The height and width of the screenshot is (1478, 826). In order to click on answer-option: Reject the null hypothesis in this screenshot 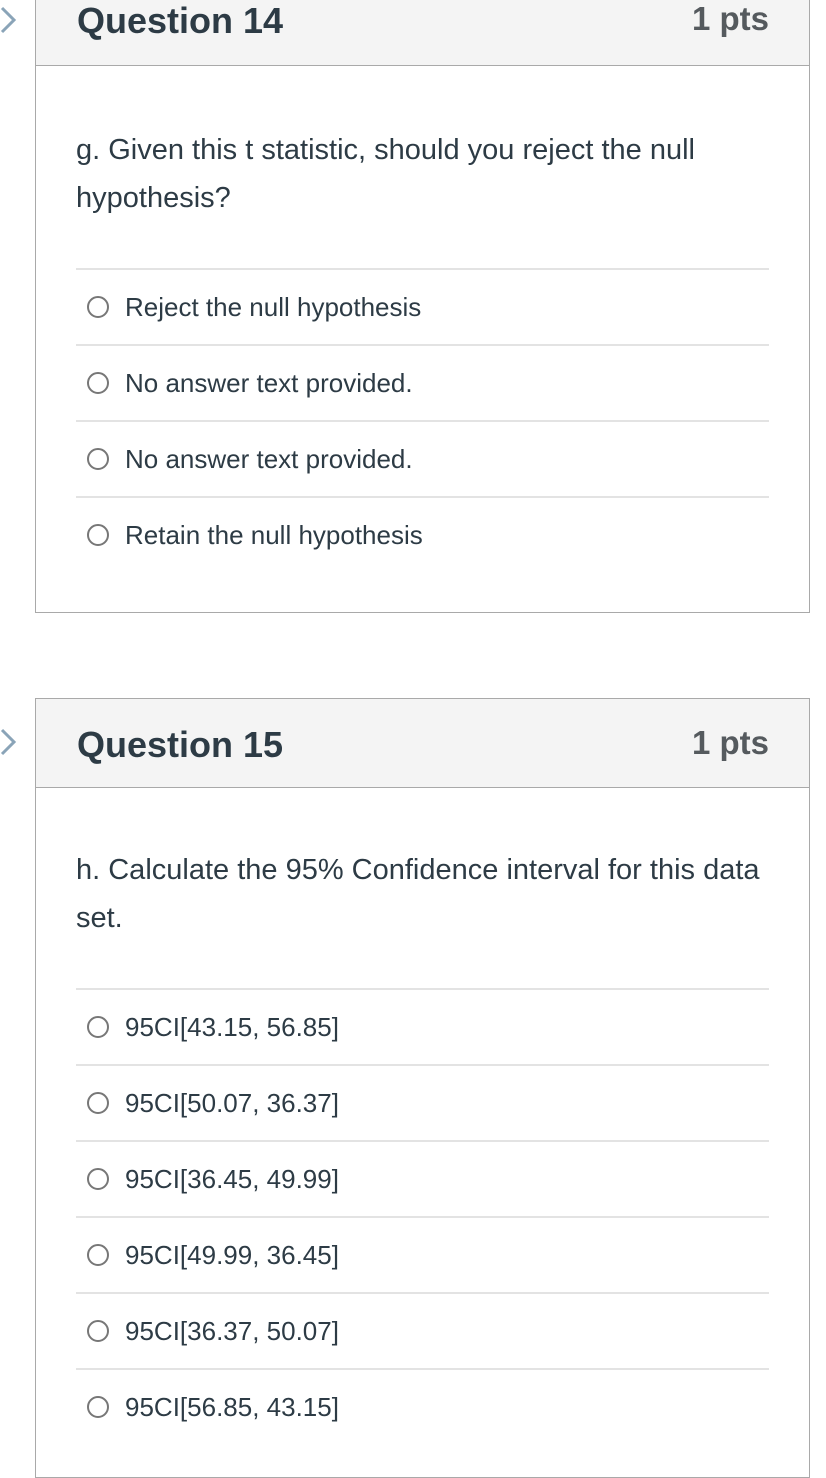, I will do `click(422, 308)`.